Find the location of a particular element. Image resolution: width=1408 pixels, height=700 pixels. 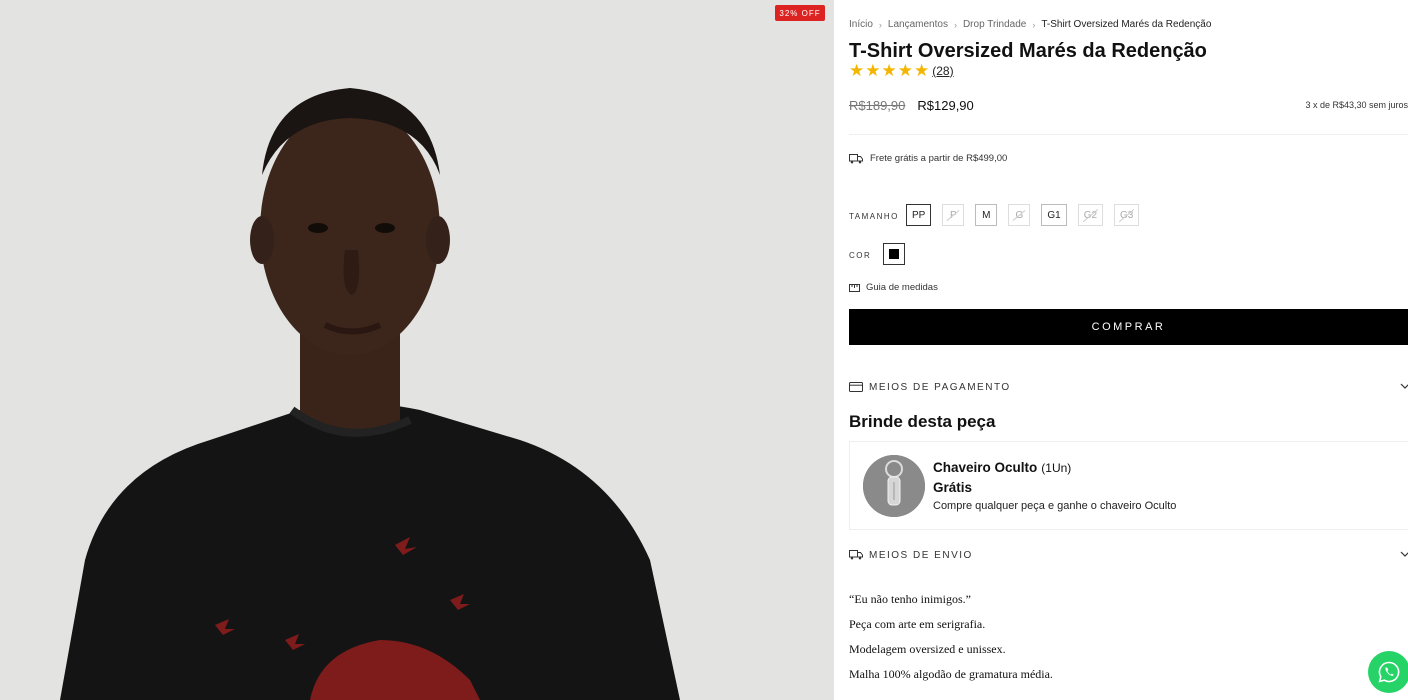

color-option-black is located at coordinates (894, 254).